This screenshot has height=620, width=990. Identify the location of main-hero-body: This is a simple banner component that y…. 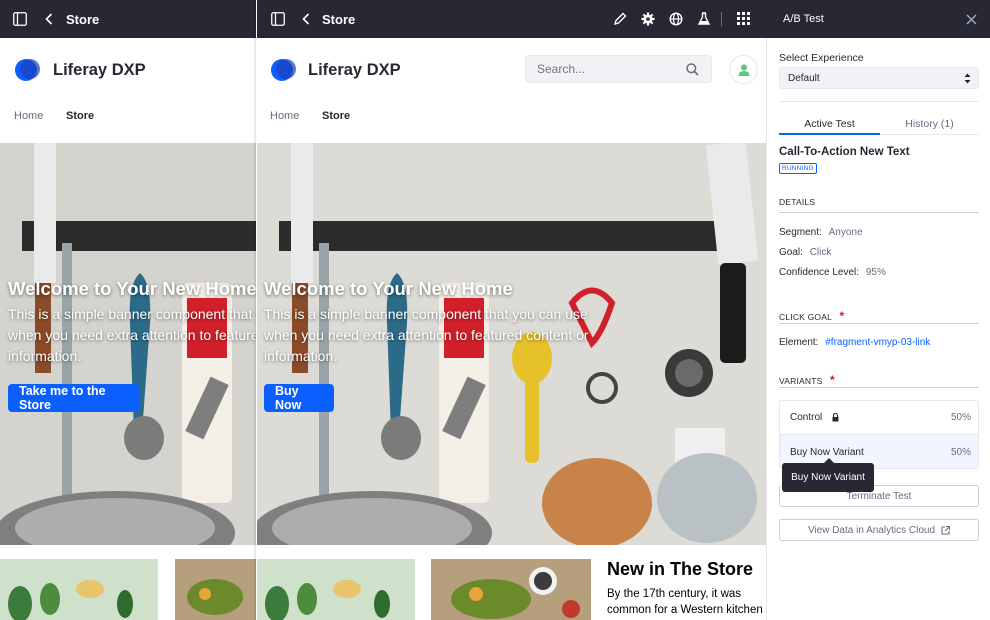
(426, 335).